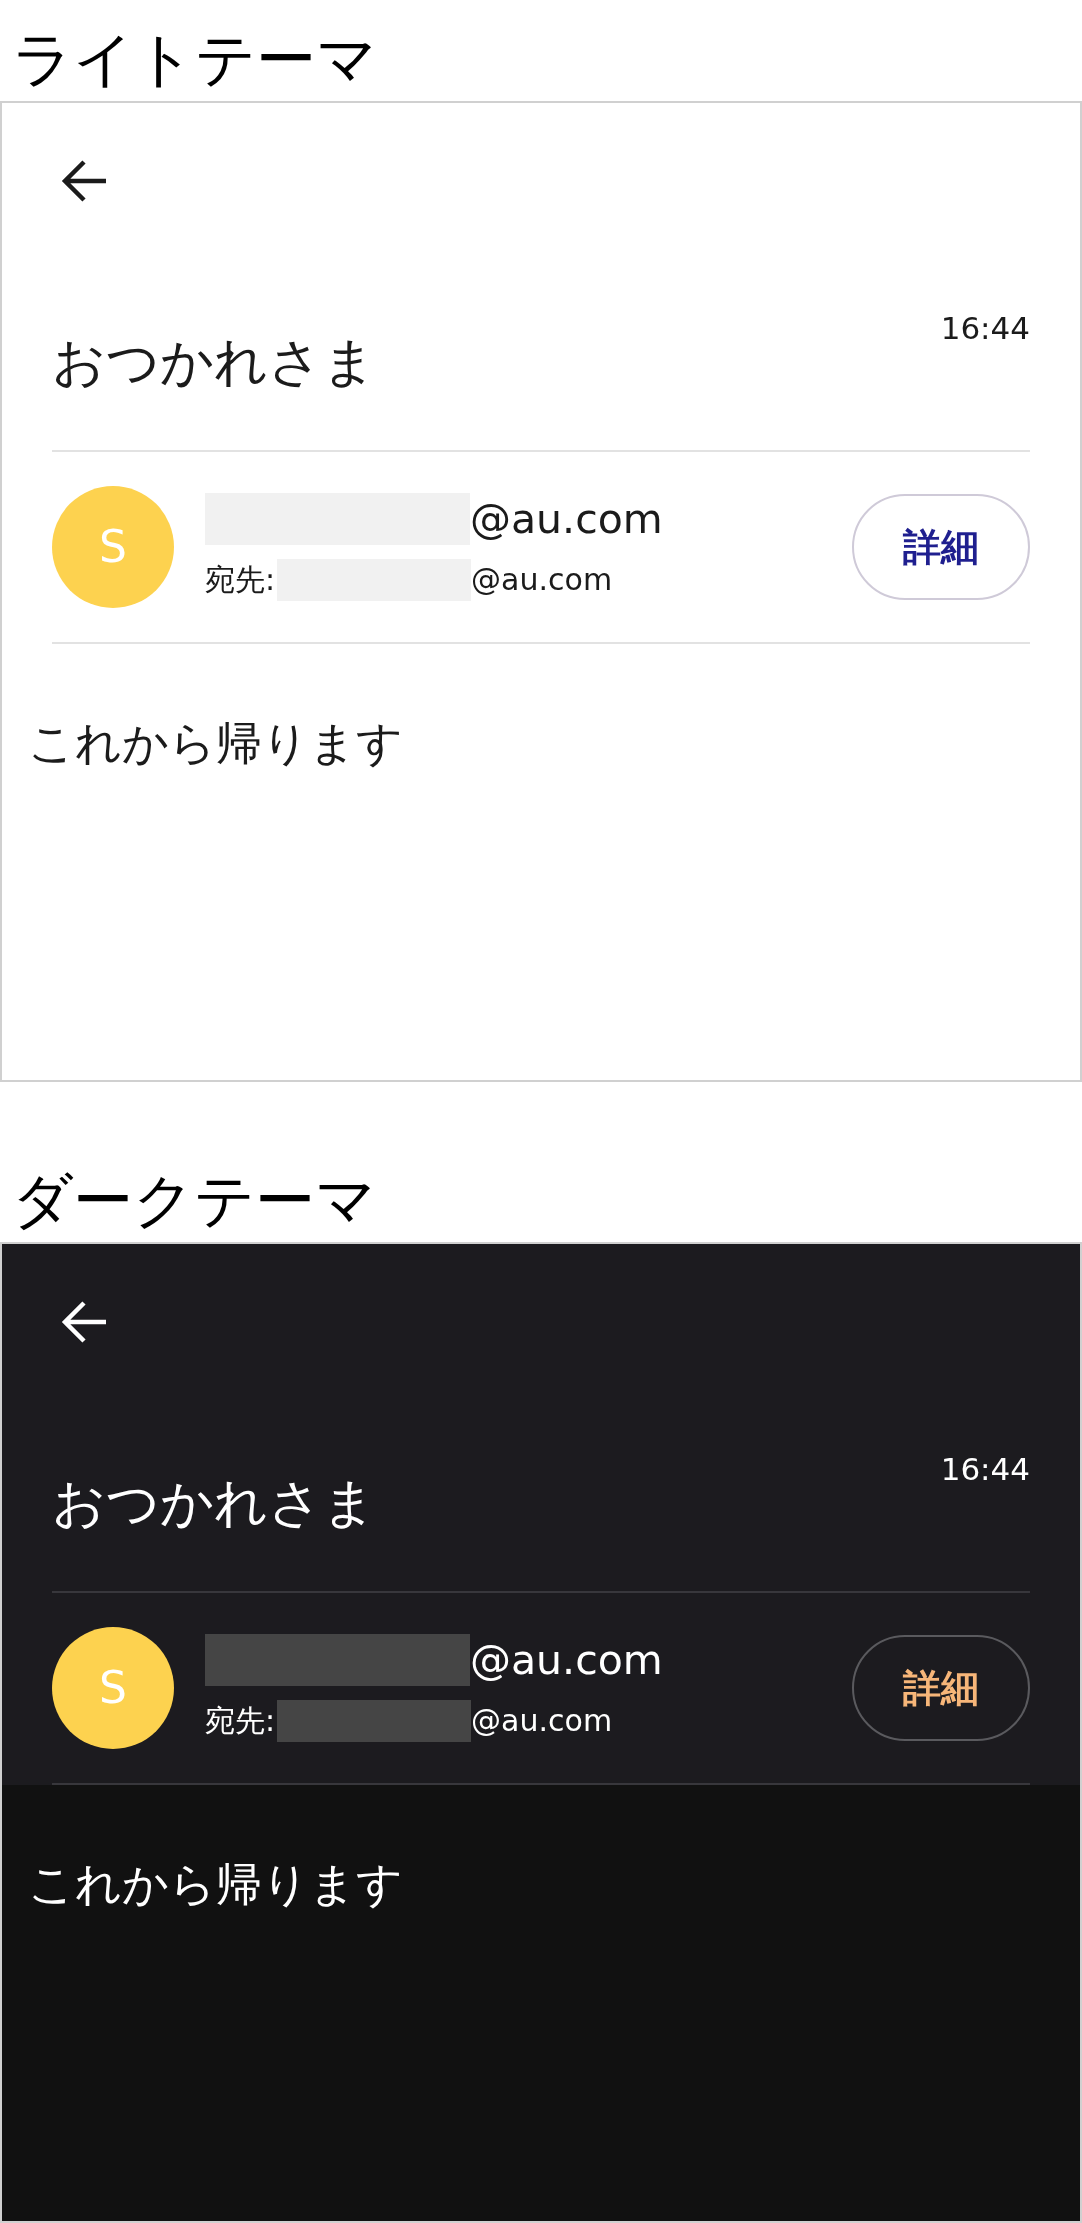  I want to click on back-arrow-icon, so click(84, 181).